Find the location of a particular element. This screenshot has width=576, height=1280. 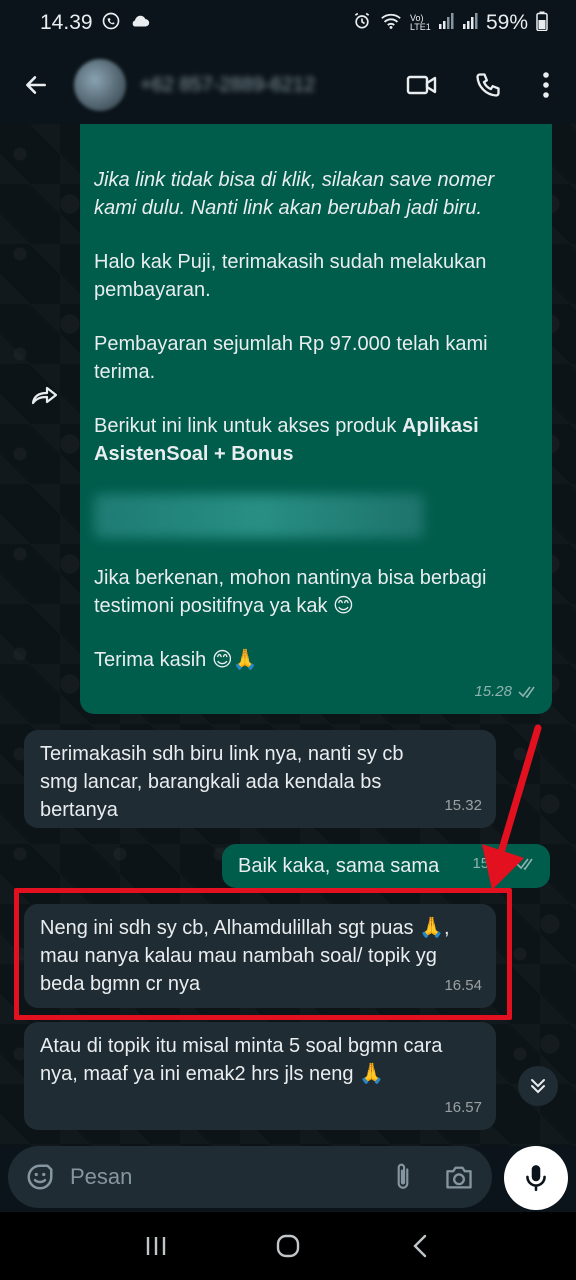

more-vertical-icon is located at coordinates (546, 85).